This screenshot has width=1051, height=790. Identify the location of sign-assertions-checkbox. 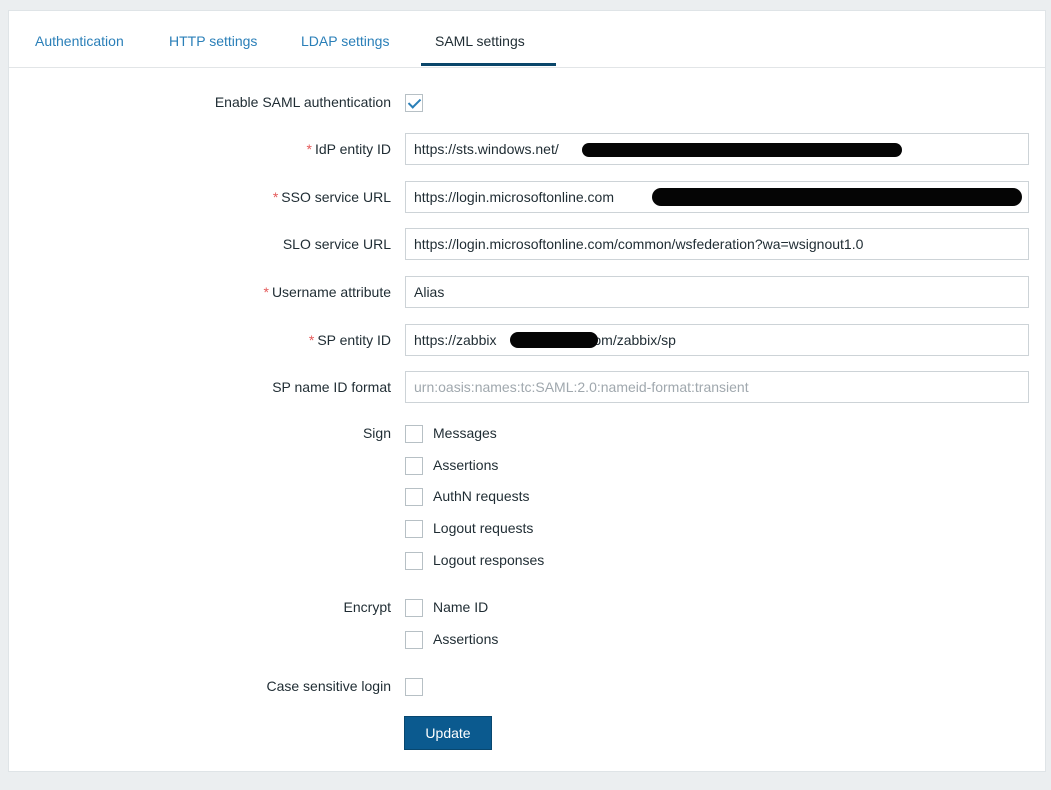
(414, 466).